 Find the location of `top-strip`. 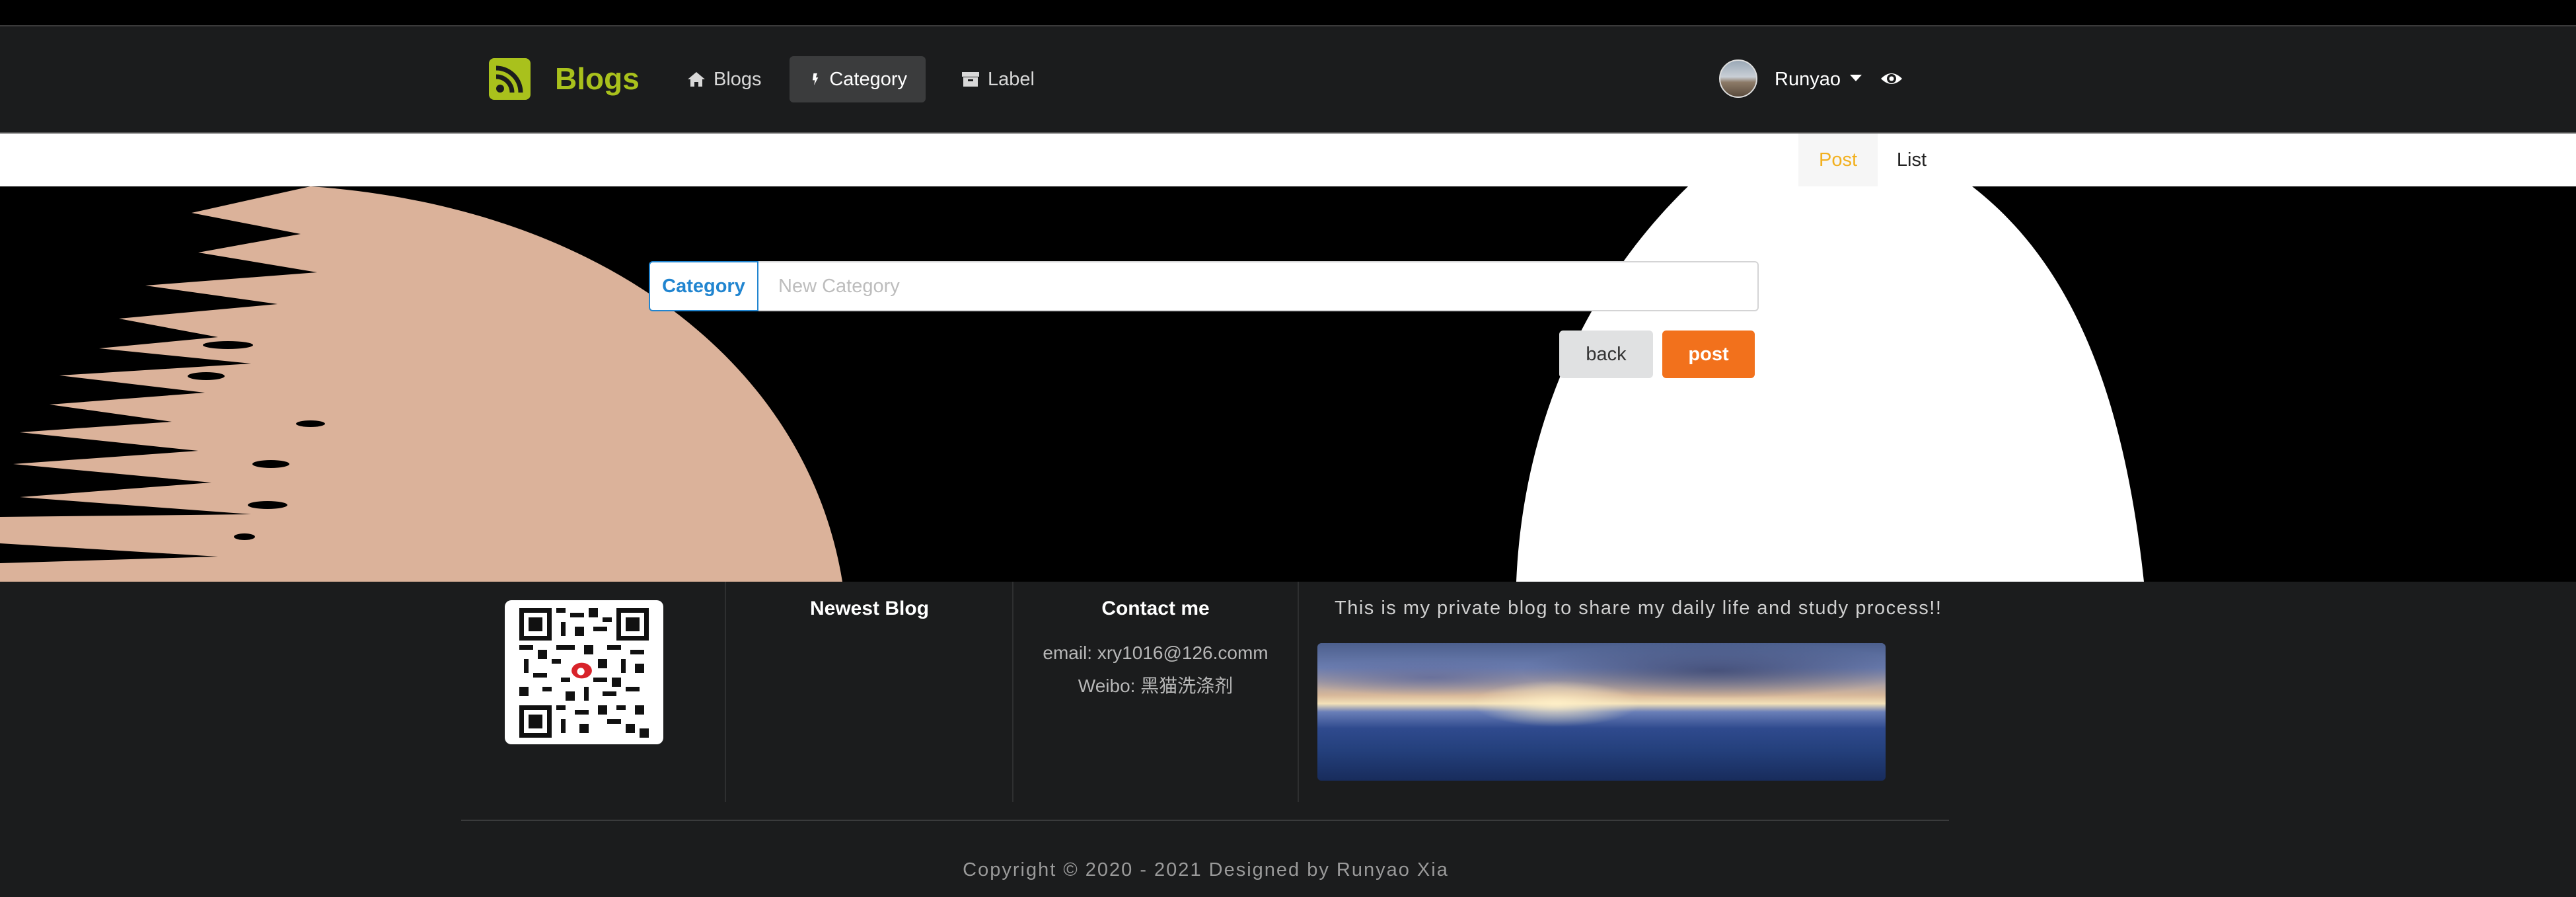

top-strip is located at coordinates (1288, 13).